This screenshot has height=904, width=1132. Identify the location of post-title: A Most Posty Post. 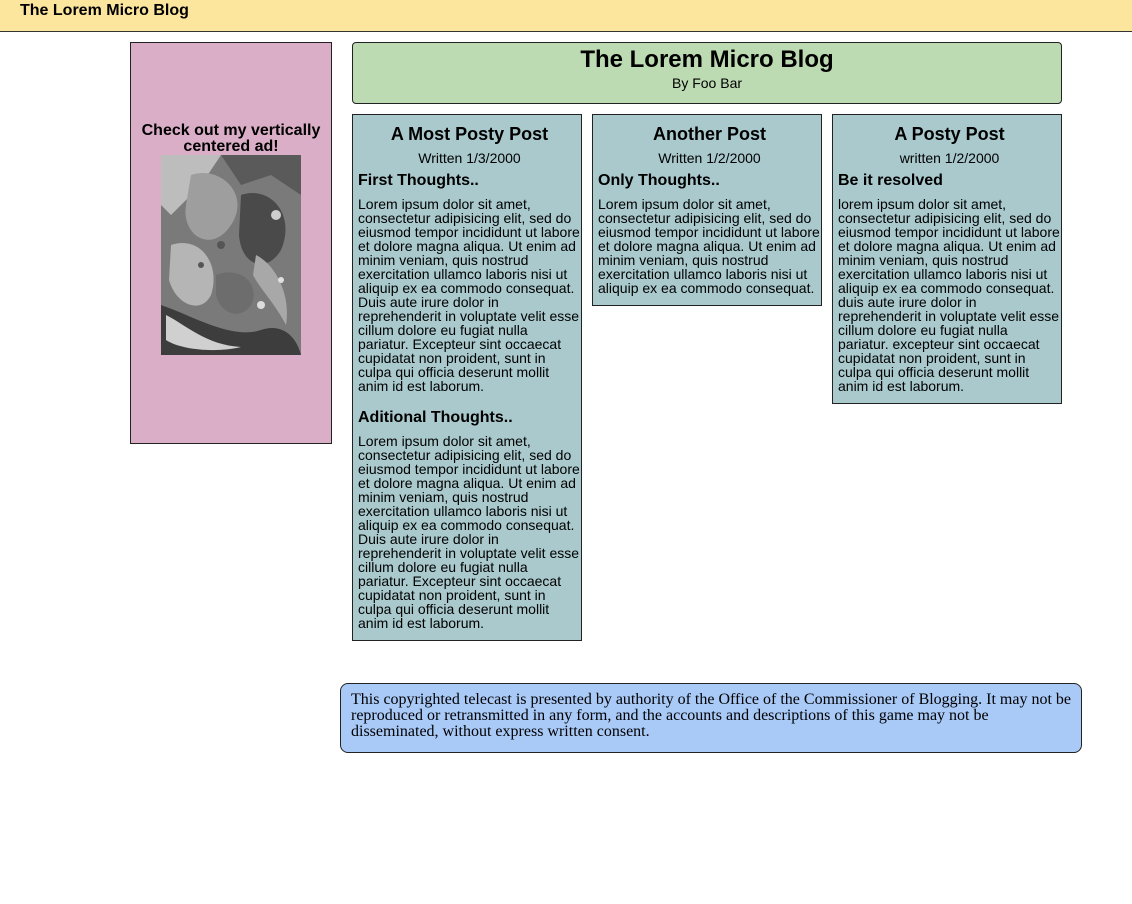
(469, 134).